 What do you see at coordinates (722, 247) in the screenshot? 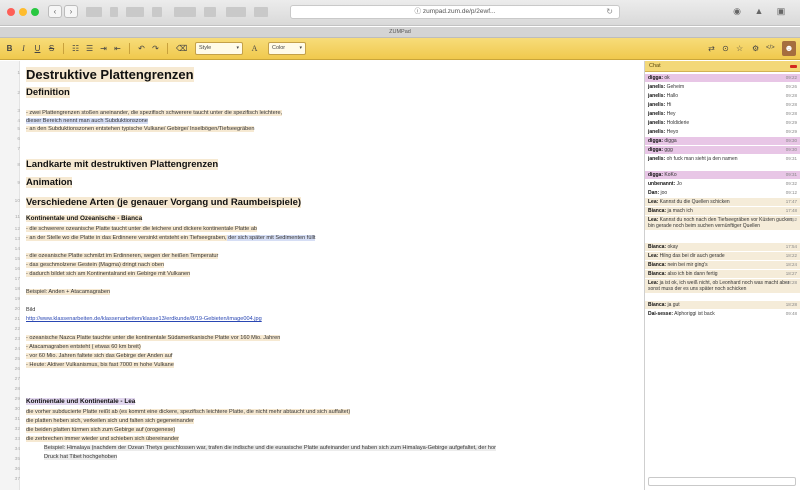
I see `chat-message: Bianca: okay 17:54` at bounding box center [722, 247].